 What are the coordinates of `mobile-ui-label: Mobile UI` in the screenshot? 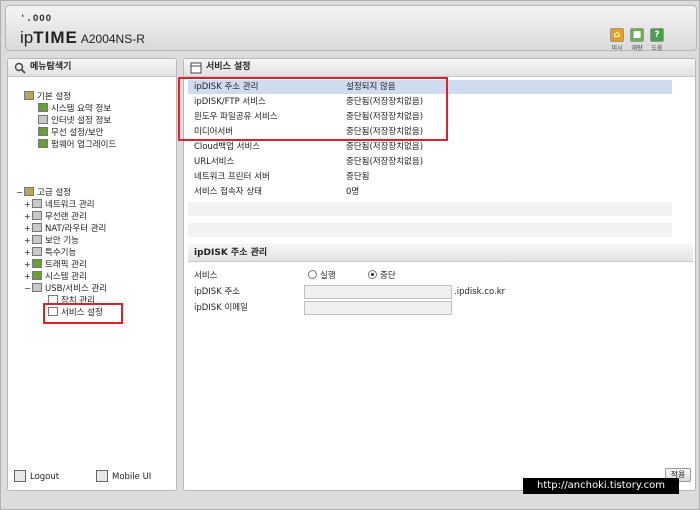 It's located at (132, 477).